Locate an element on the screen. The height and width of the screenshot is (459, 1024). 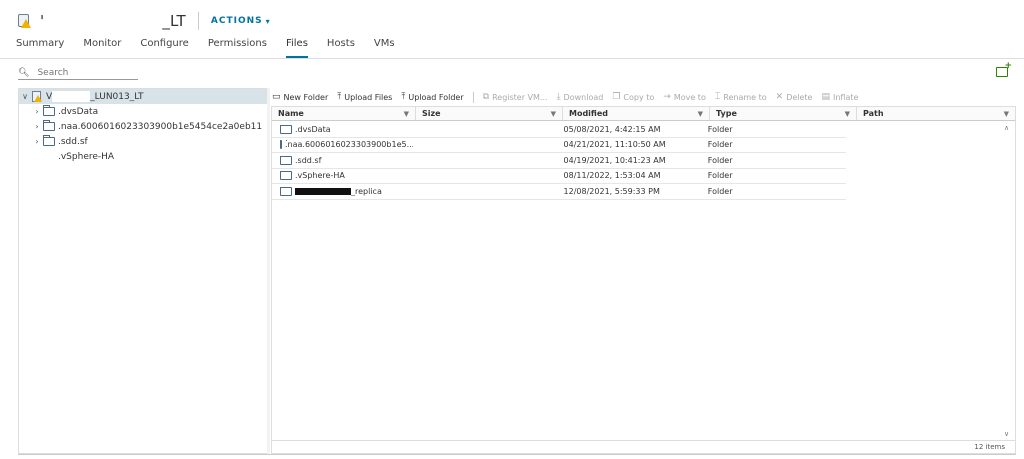
redaction is located at coordinates (323, 191).